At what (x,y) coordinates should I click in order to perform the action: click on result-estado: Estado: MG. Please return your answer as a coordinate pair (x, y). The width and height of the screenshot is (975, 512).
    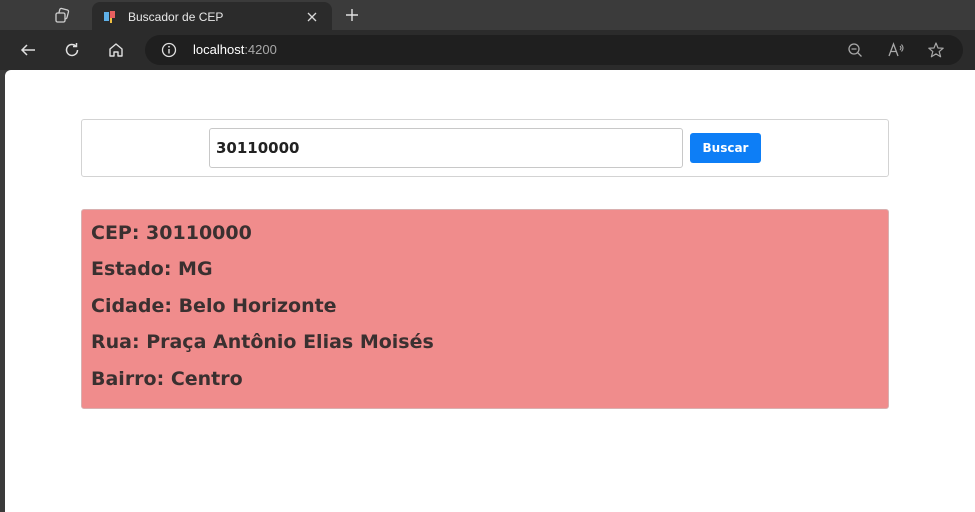
    Looking at the image, I should click on (152, 269).